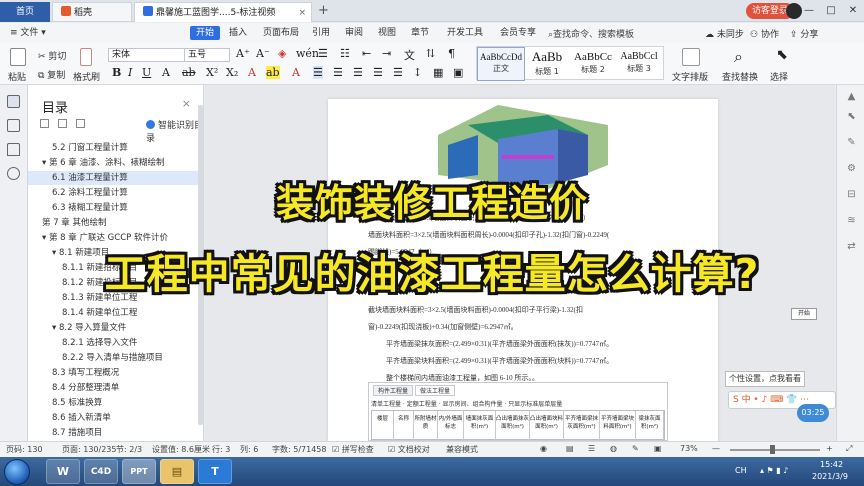  Describe the element at coordinates (591, 448) in the screenshot. I see `view-outline-icon: ☰` at that location.